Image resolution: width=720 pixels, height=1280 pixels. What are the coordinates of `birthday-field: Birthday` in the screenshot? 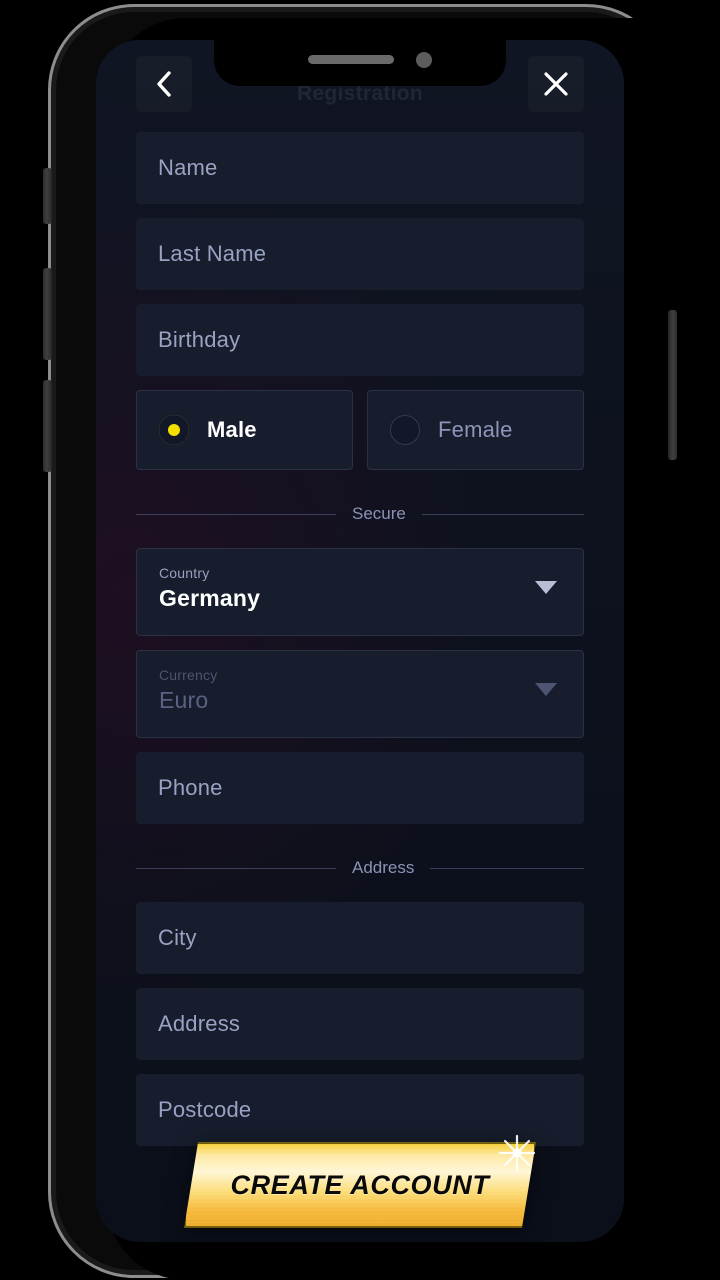 It's located at (360, 340).